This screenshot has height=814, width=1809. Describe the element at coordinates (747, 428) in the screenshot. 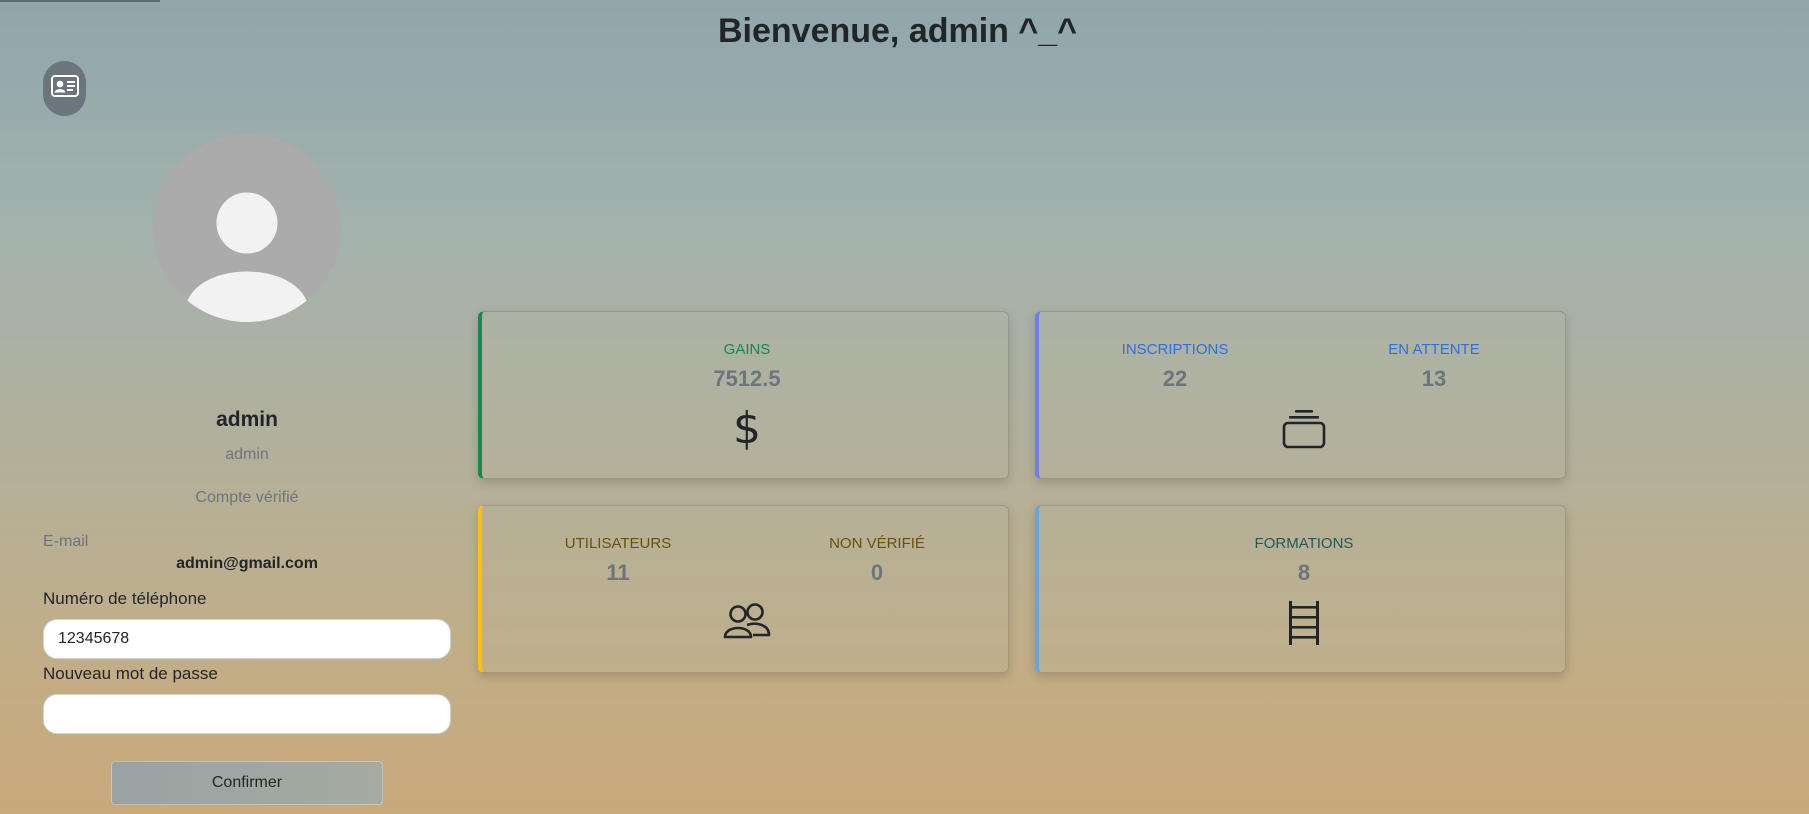

I see `currency-dollar-icon: $` at that location.